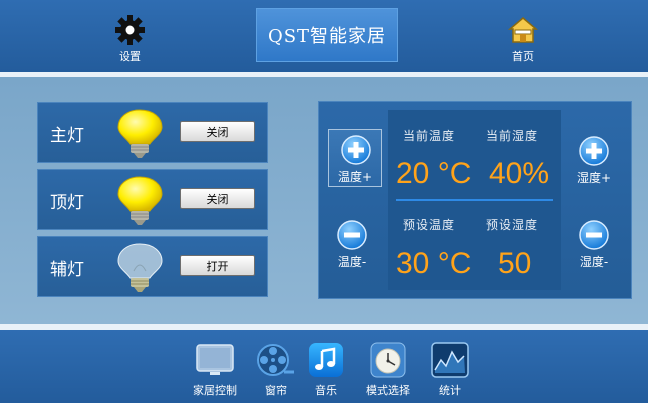 The image size is (648, 403). What do you see at coordinates (217, 265) in the screenshot?
I see `light-toggle-button: 打开` at bounding box center [217, 265].